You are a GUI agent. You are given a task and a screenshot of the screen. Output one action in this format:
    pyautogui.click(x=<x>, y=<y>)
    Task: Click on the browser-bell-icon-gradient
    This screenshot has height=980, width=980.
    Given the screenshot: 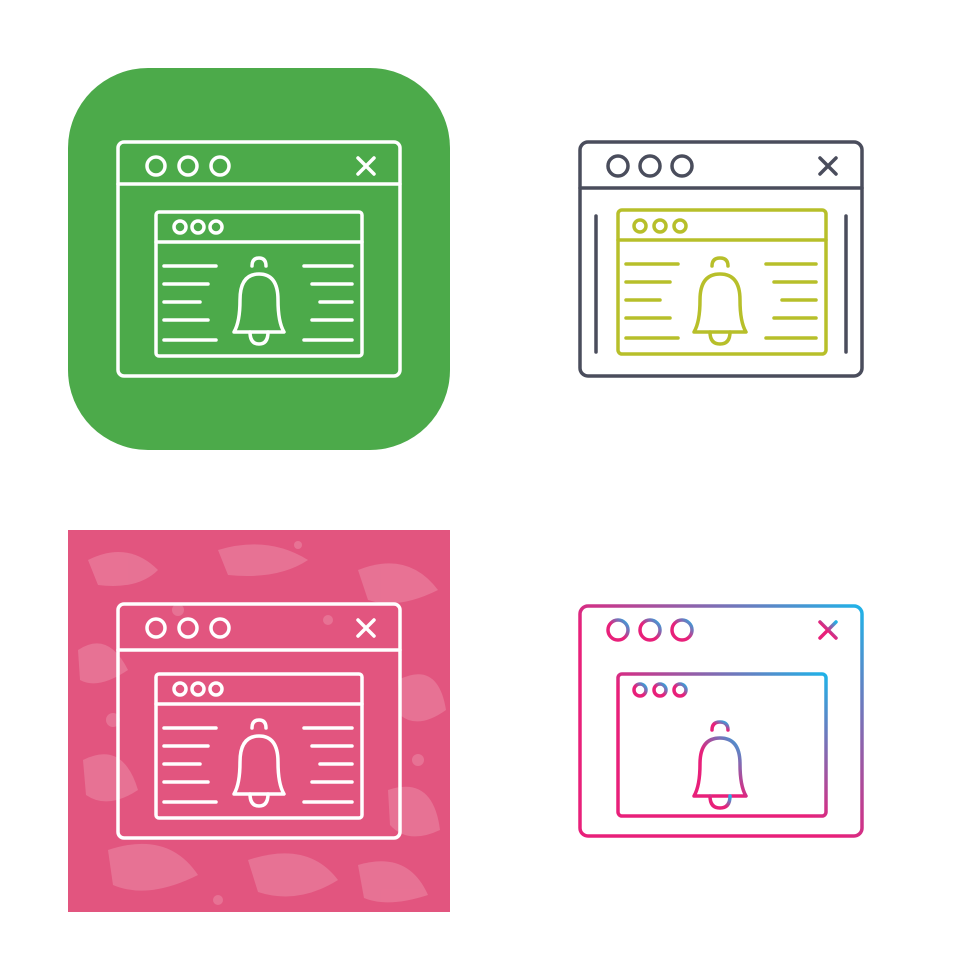 What is the action you would take?
    pyautogui.click(x=721, y=721)
    